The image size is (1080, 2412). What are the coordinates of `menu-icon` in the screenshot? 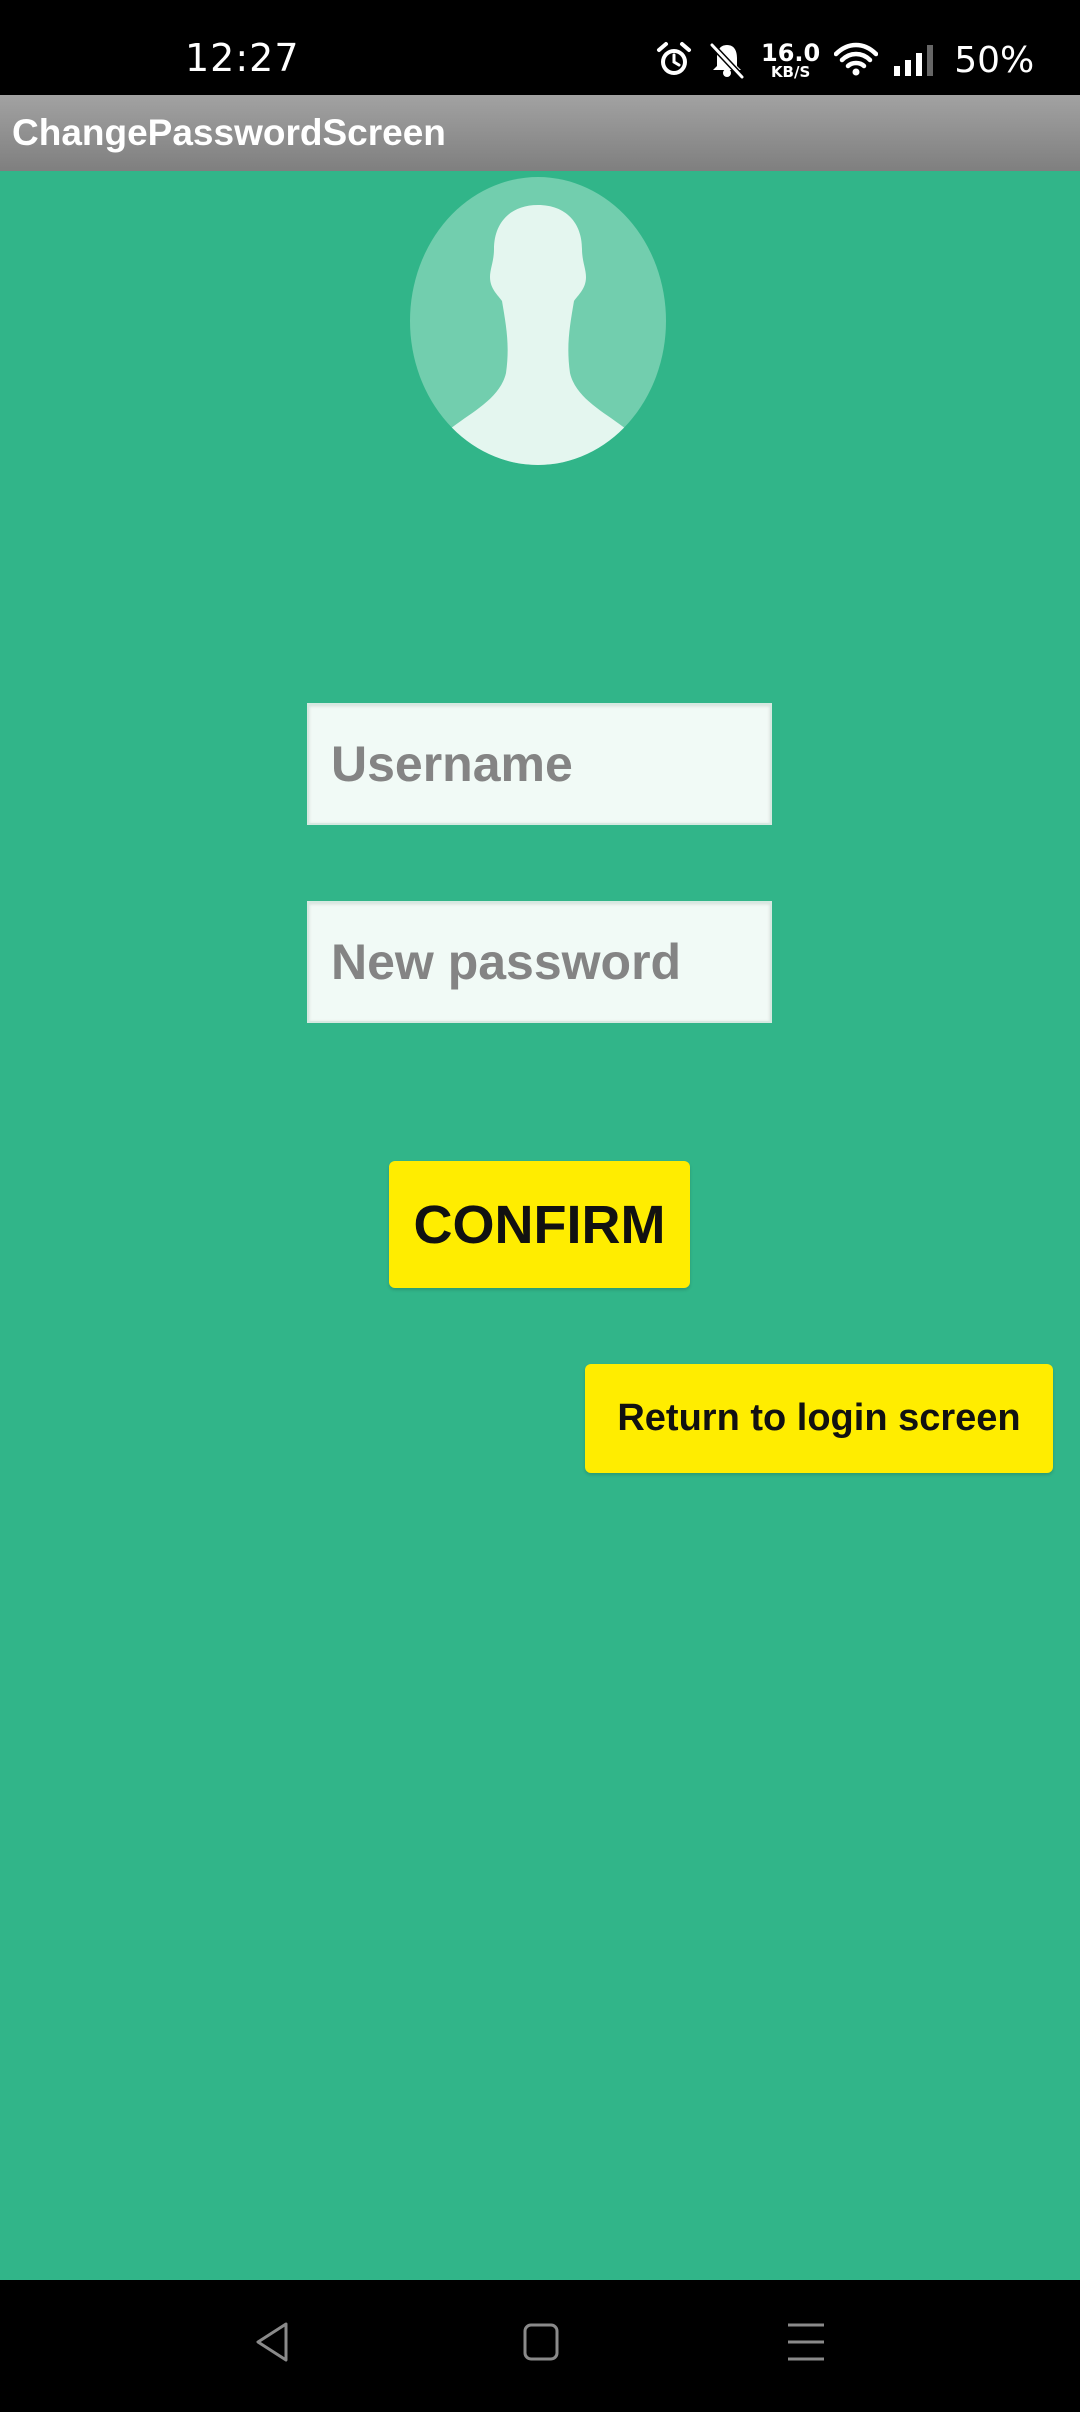 It's located at (806, 2344).